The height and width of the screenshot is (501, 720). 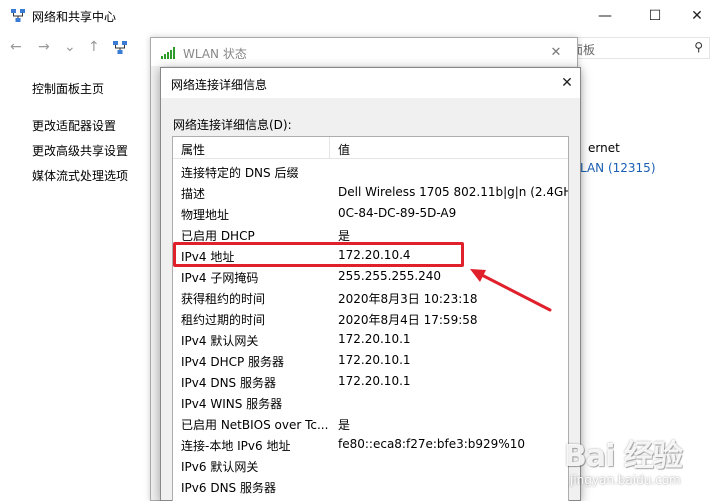 I want to click on nav-control-panel-home: 控制面板主页, so click(x=68, y=88).